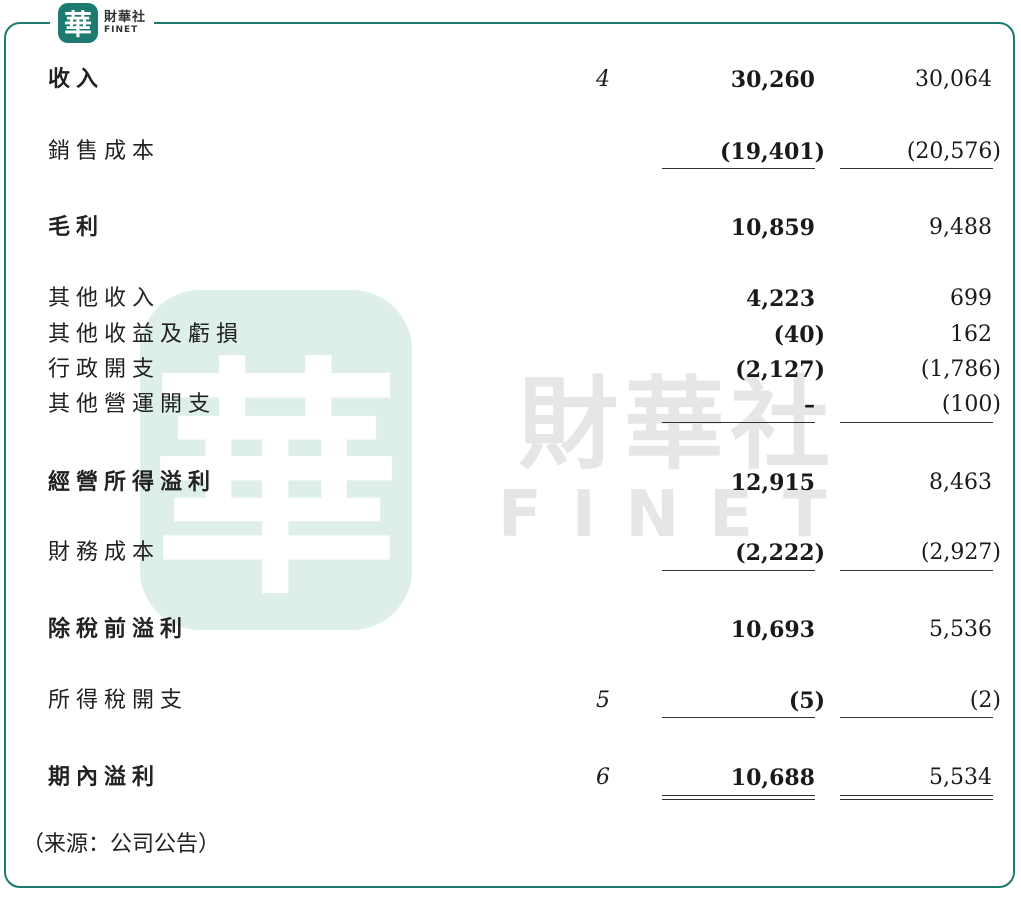 This screenshot has height=912, width=1021. Describe the element at coordinates (118, 700) in the screenshot. I see `row-label: 所得稅開支` at that location.